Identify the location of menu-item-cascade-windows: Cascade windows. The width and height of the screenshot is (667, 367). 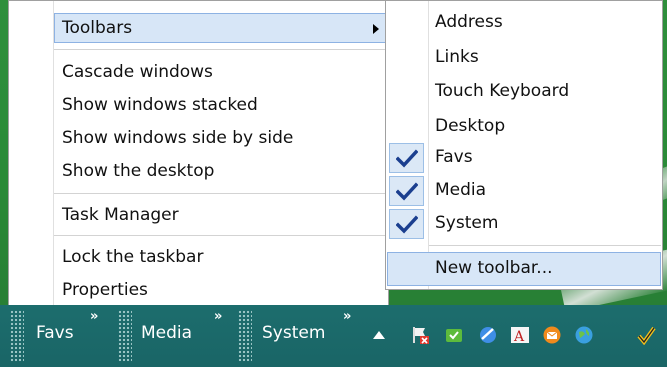
(221, 72).